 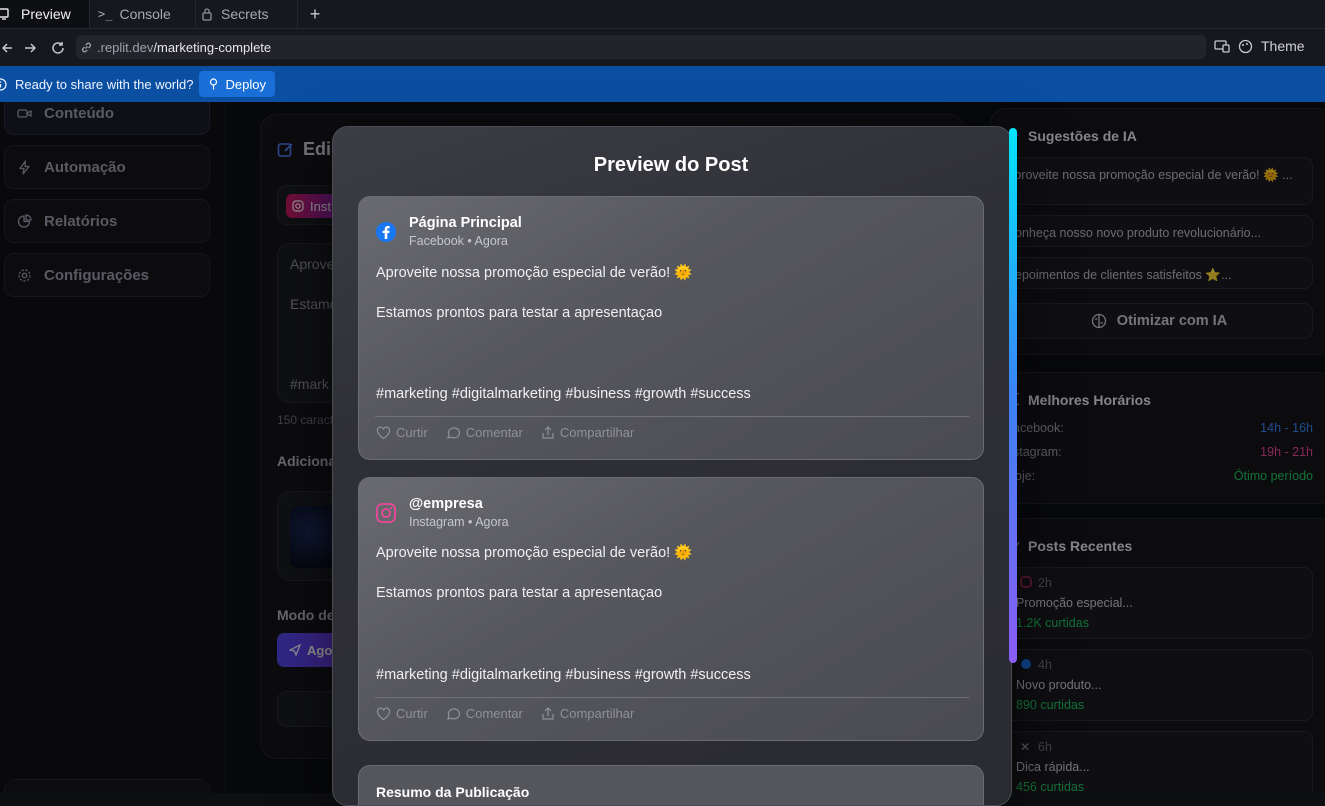 I want to click on post-header: @empresa Instagram • Agora, so click(x=442, y=512).